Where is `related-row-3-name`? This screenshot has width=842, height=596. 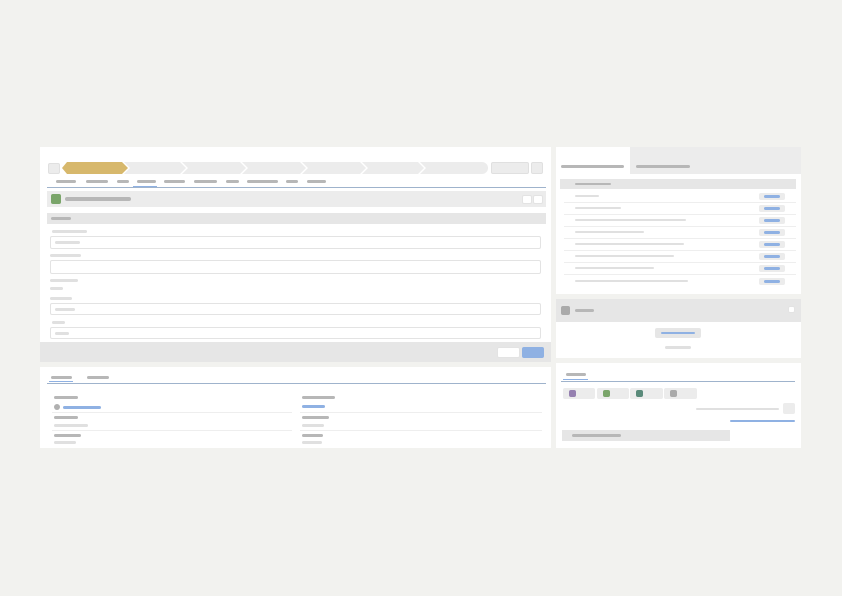
related-row-3-name is located at coordinates (630, 220).